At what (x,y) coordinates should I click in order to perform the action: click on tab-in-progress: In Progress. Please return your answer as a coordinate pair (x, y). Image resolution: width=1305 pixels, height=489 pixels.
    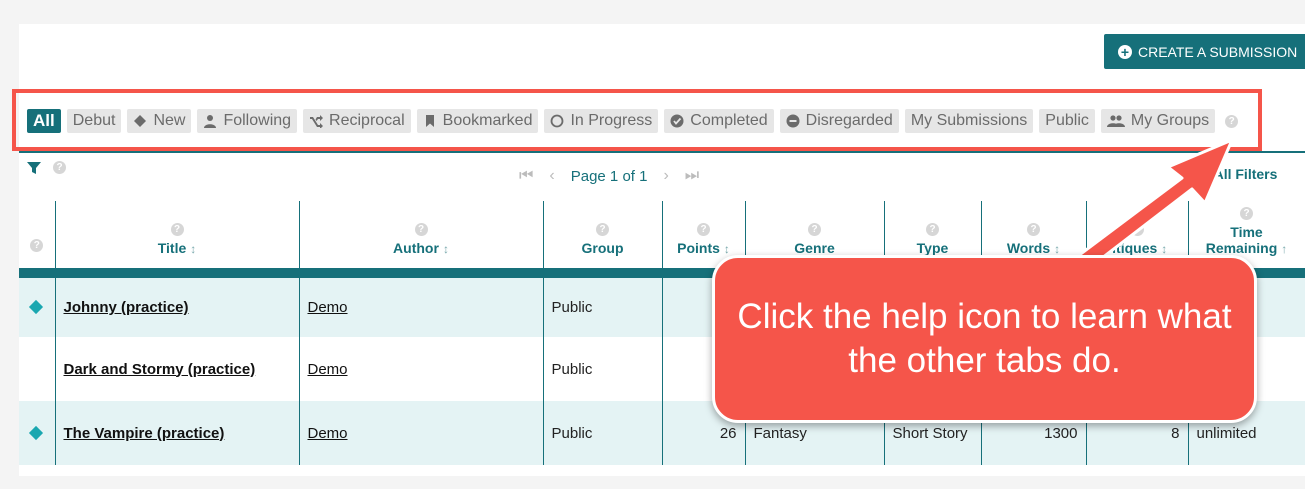
    Looking at the image, I should click on (601, 121).